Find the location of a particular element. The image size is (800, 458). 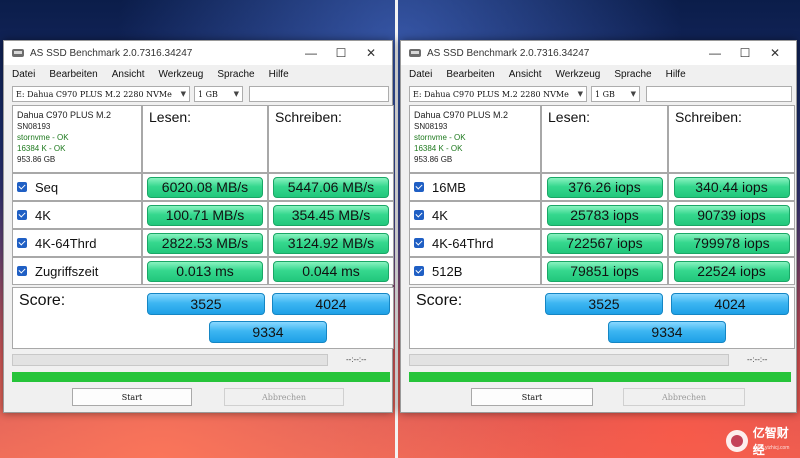

read-result-cell: 0.013 ms is located at coordinates (205, 271).